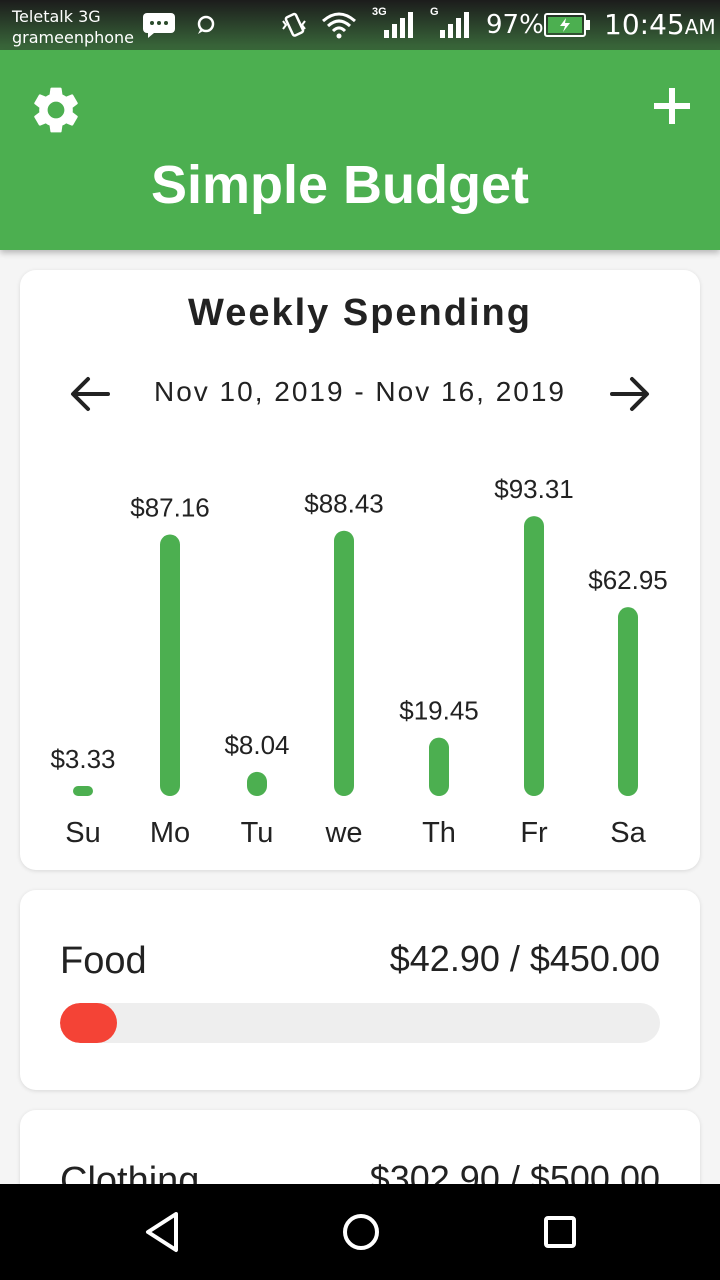 This screenshot has width=720, height=1280. Describe the element at coordinates (439, 711) in the screenshot. I see `chart-value-label: $19.45` at that location.